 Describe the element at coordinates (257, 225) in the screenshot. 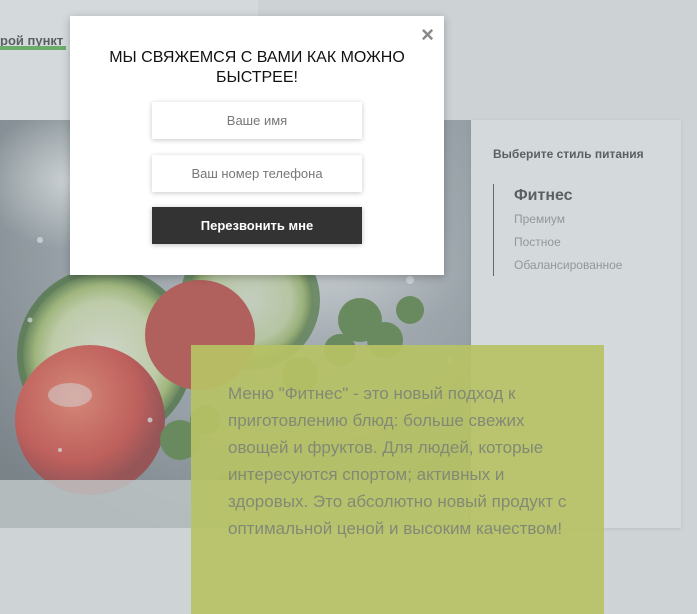

I see `callback-button: Перезвонить мне` at that location.